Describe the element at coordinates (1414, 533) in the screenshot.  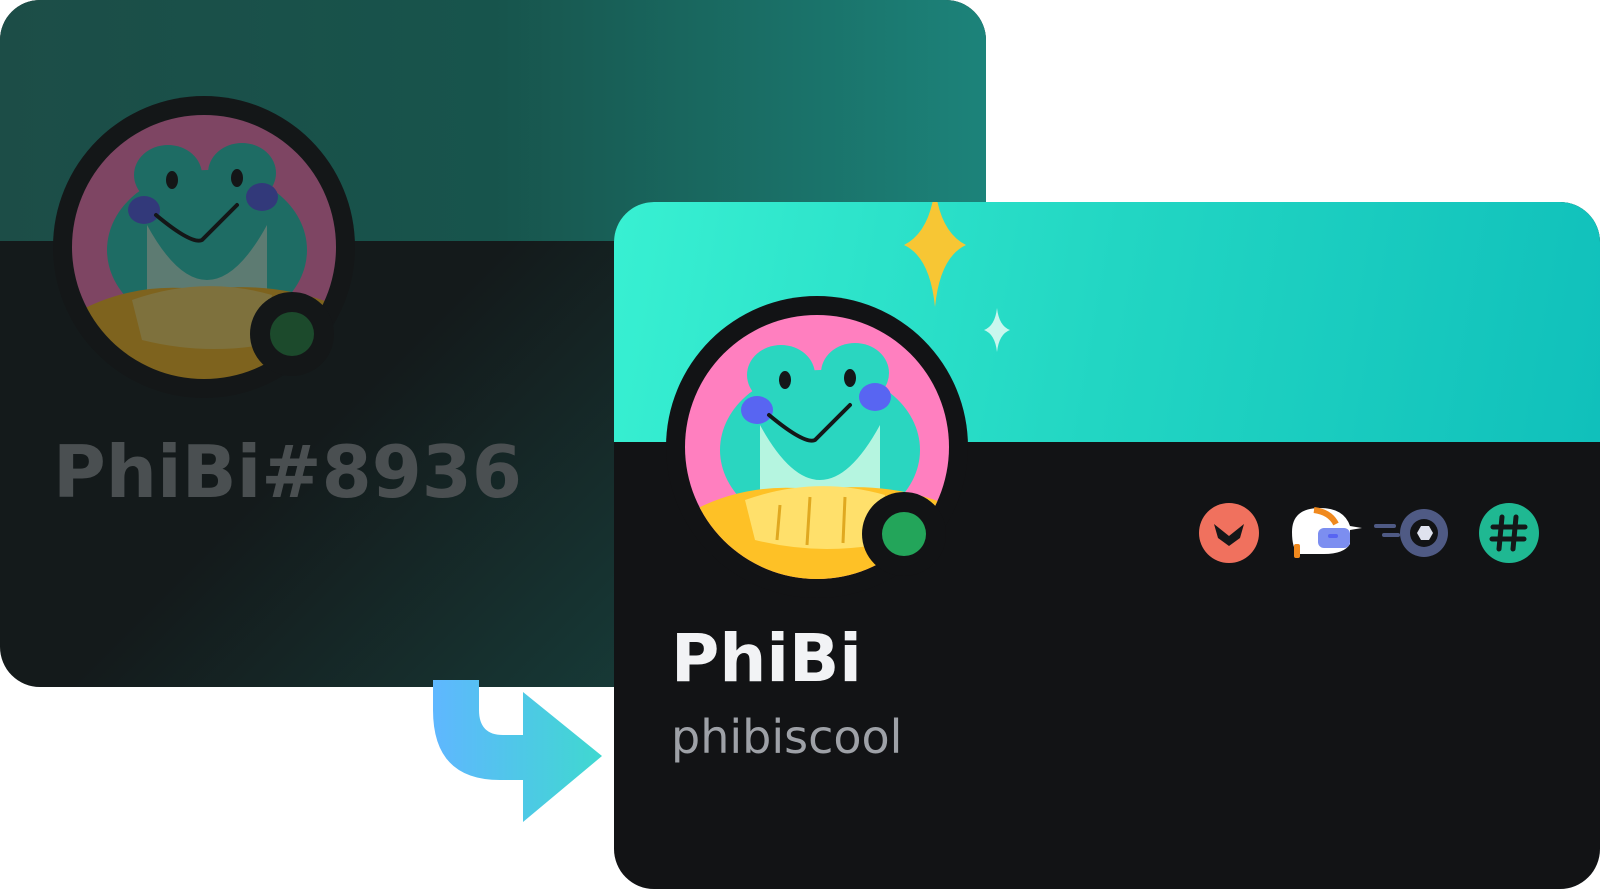
I see `nitro-speed-badge-icon` at that location.